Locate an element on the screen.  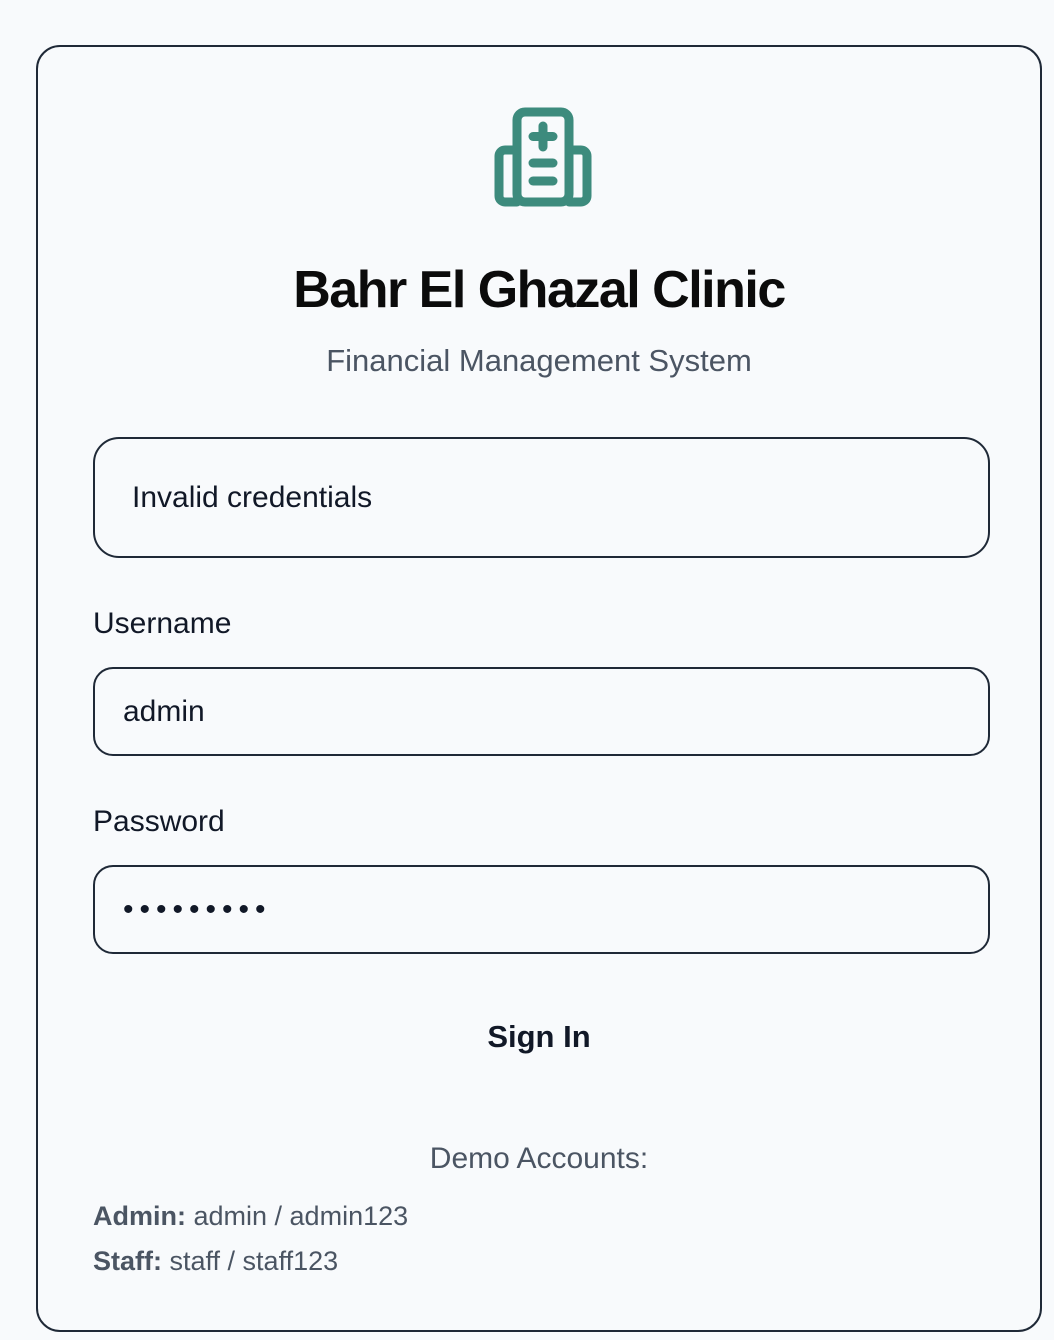
demo-account-staff: Staff: staff / staff123 is located at coordinates (215, 1261).